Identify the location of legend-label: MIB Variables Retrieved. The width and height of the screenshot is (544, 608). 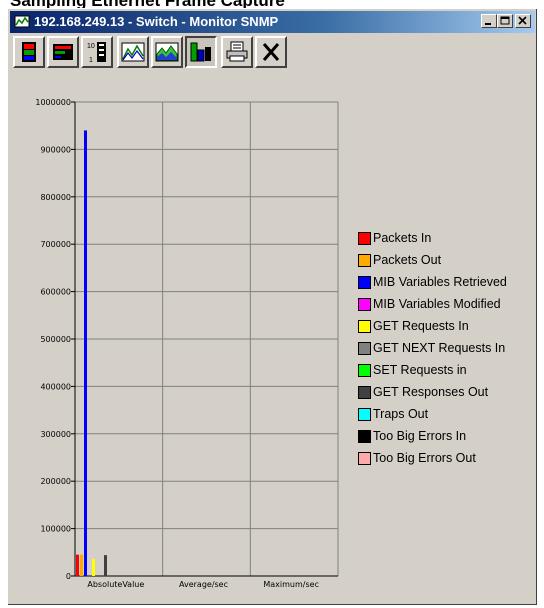
(440, 282).